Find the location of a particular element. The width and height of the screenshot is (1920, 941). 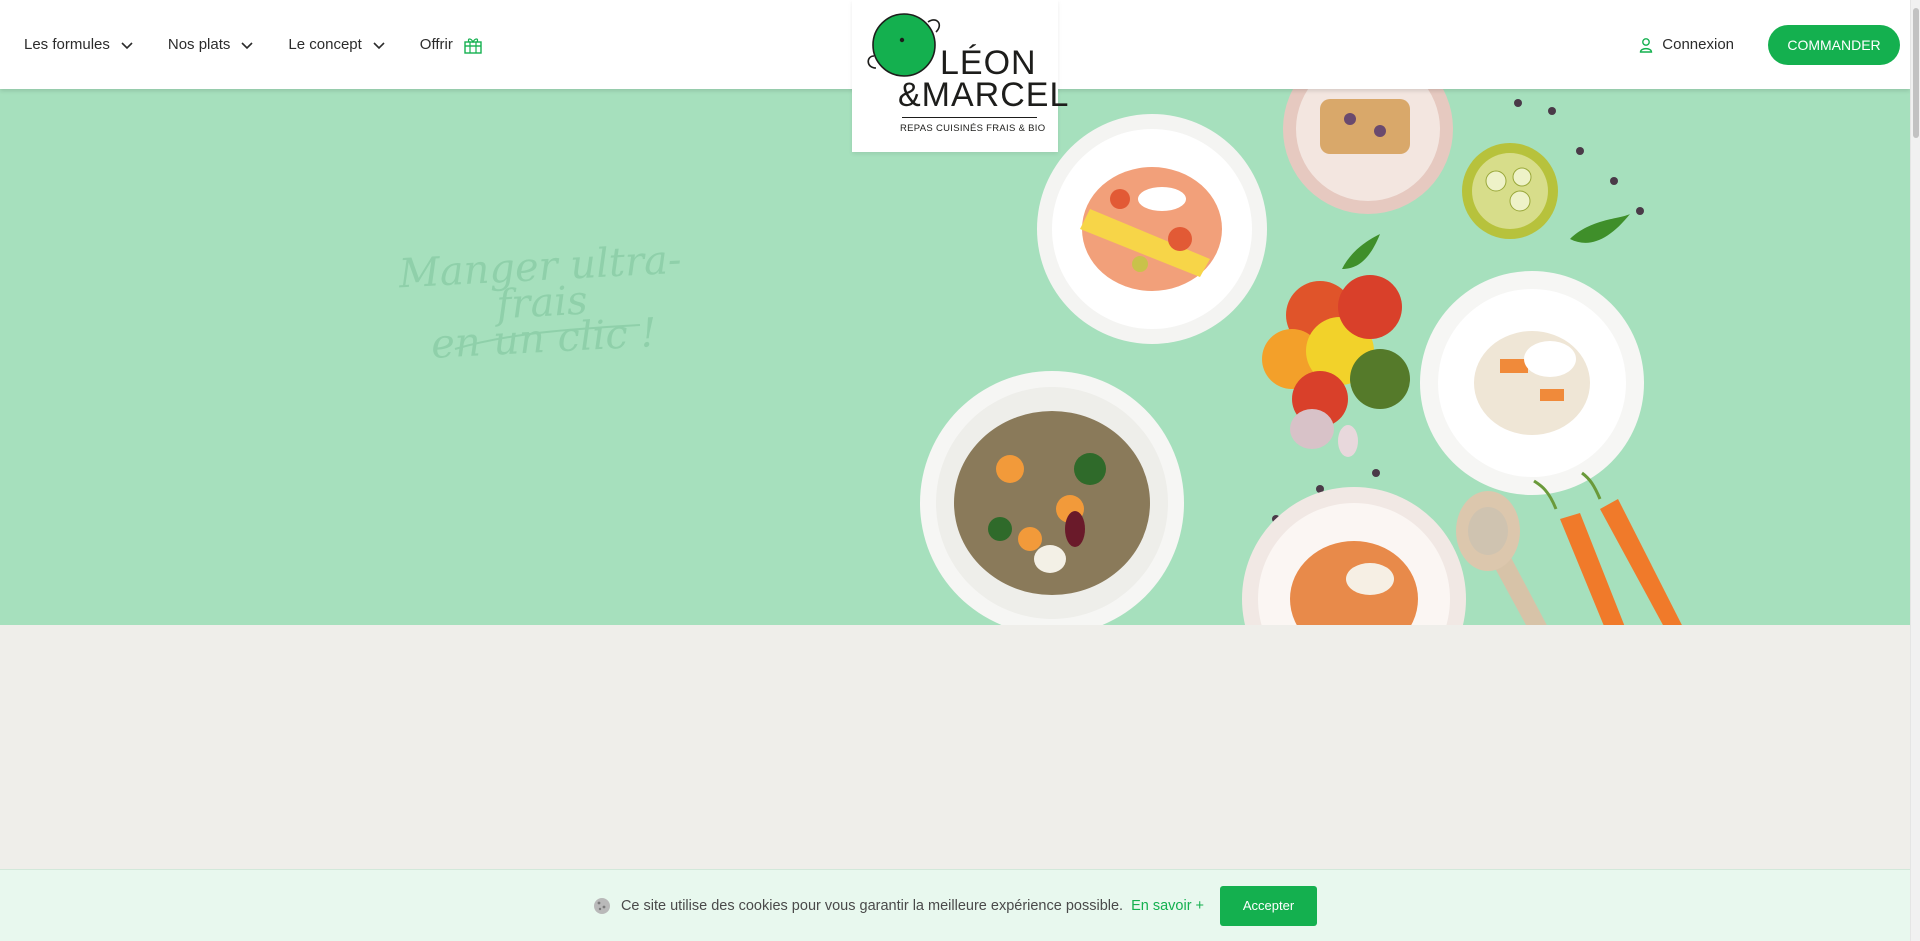

main-nav: Les formules Nos plats Le concept Offrir is located at coordinates (270, 44).